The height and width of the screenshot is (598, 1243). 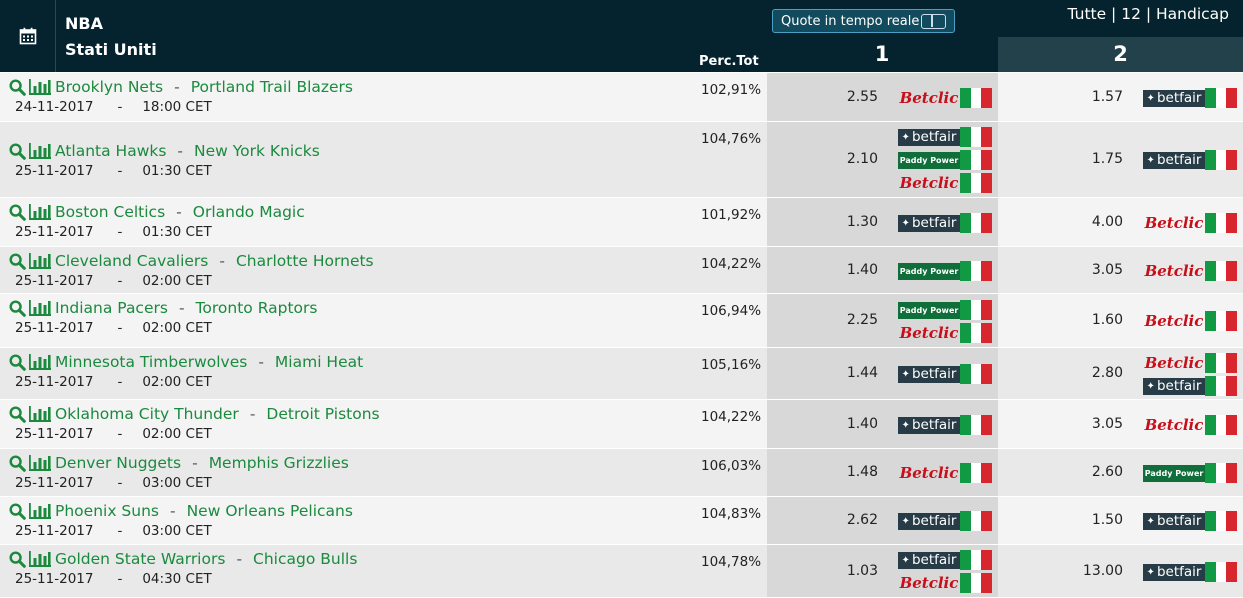 I want to click on odd-away: 1.50, so click(x=1083, y=520).